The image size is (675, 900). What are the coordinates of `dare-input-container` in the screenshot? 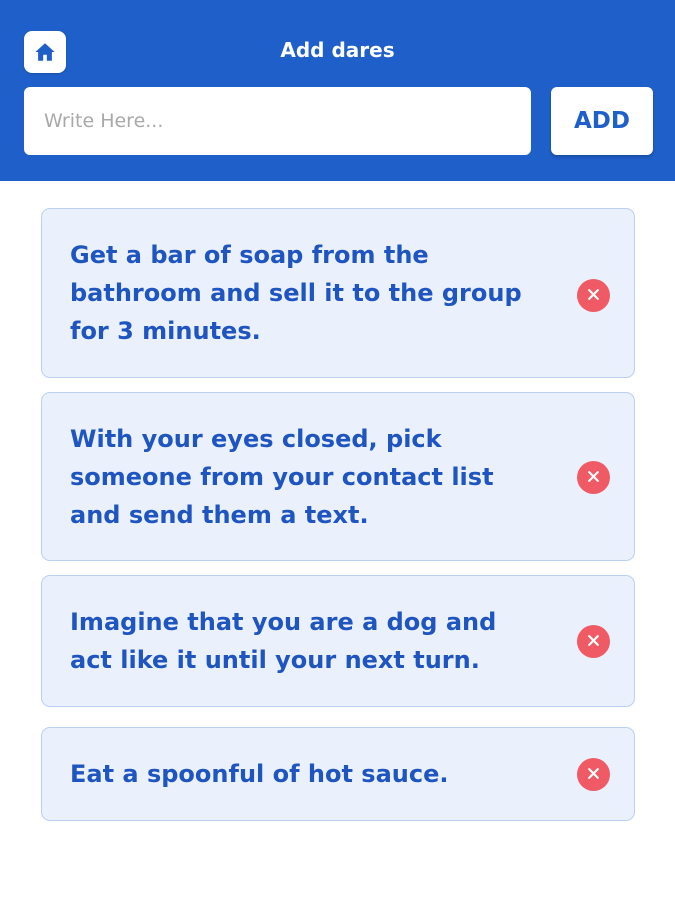 It's located at (277, 121).